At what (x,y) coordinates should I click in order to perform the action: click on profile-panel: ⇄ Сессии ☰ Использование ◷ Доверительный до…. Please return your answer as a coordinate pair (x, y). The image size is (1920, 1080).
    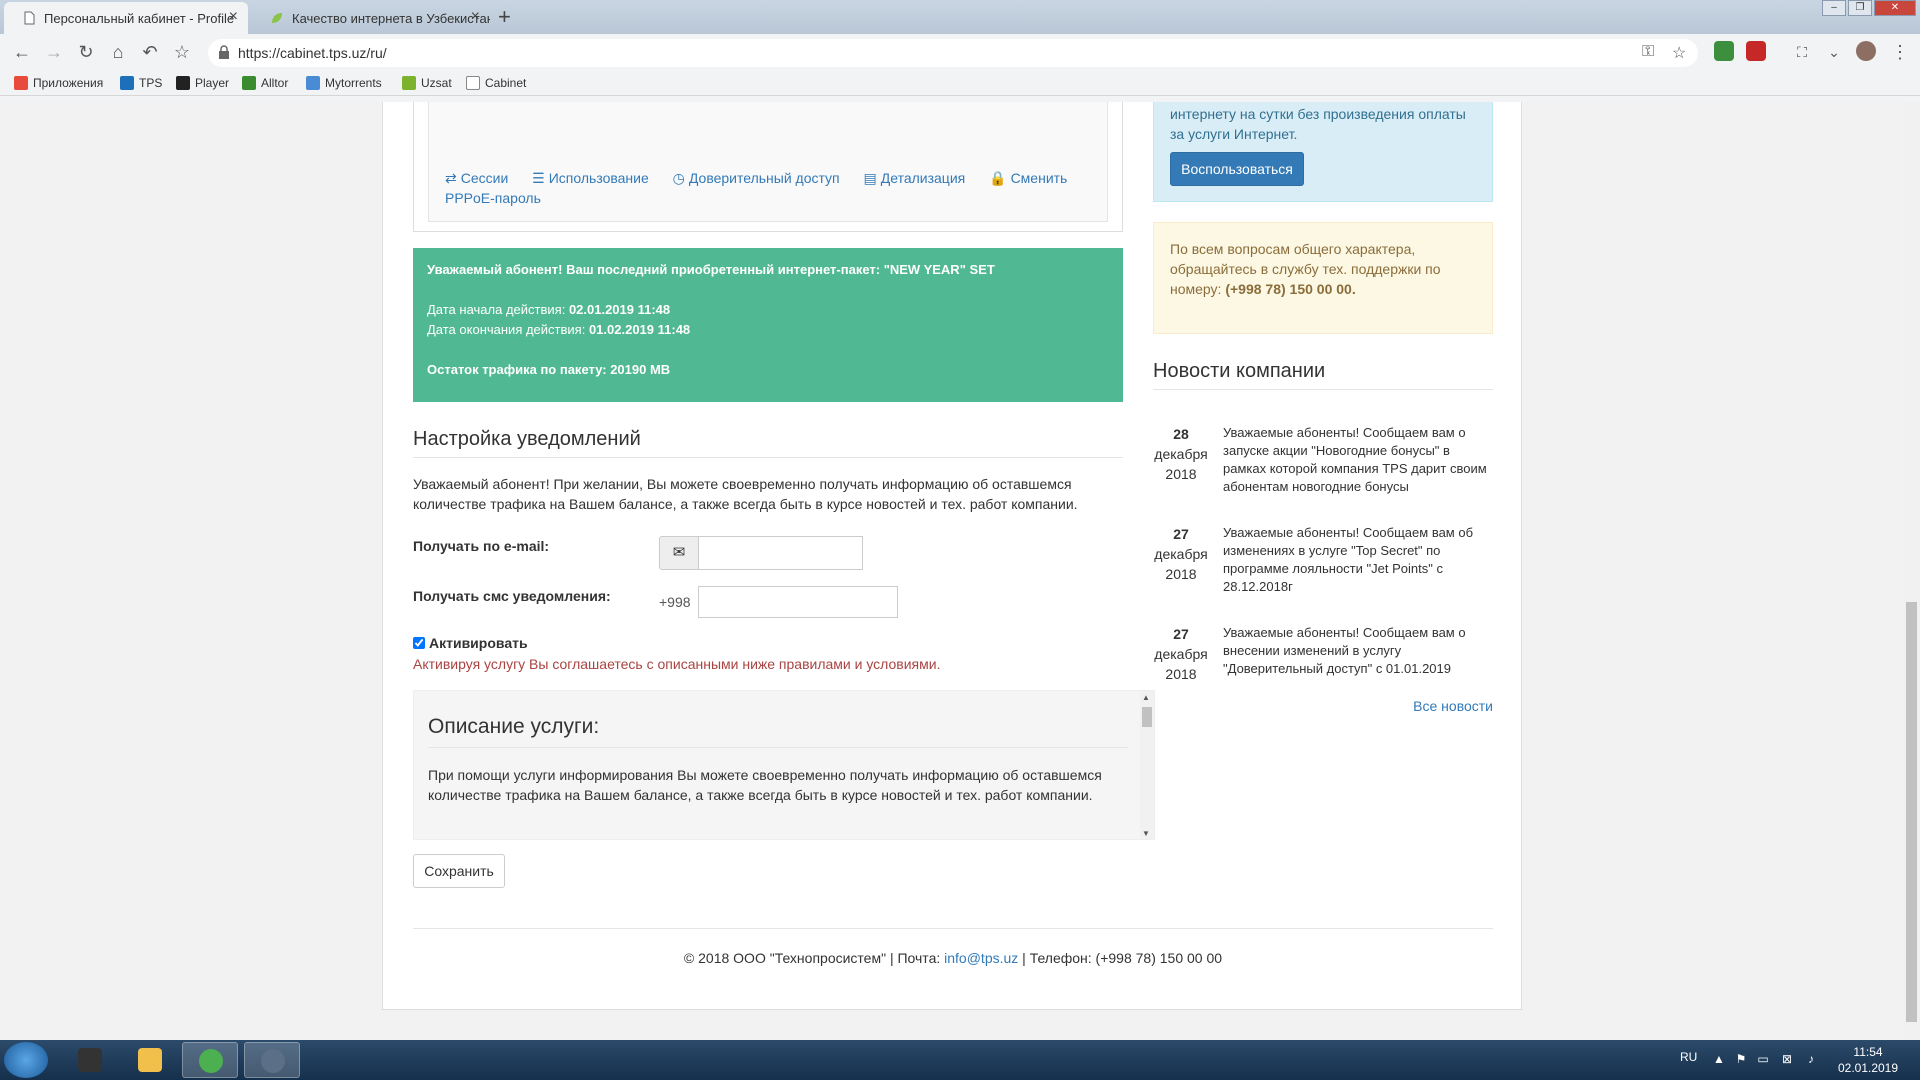
    Looking at the image, I should click on (768, 167).